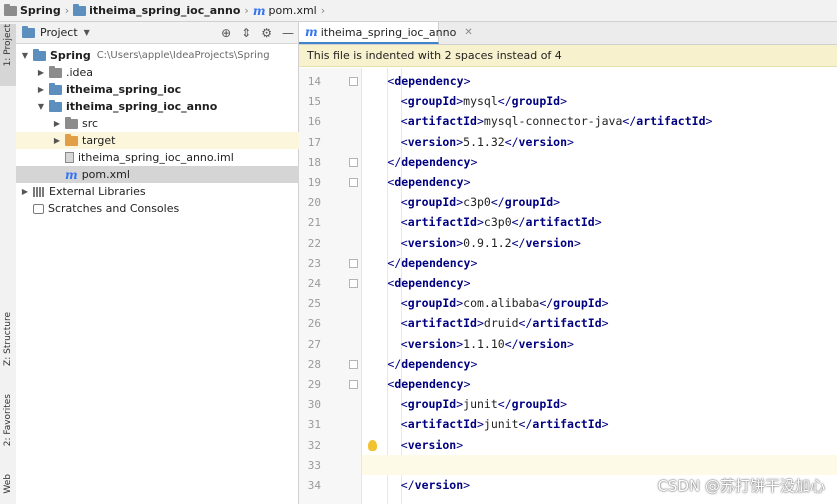 The width and height of the screenshot is (837, 504). What do you see at coordinates (8, 489) in the screenshot?
I see `web-tool-tab: Web` at bounding box center [8, 489].